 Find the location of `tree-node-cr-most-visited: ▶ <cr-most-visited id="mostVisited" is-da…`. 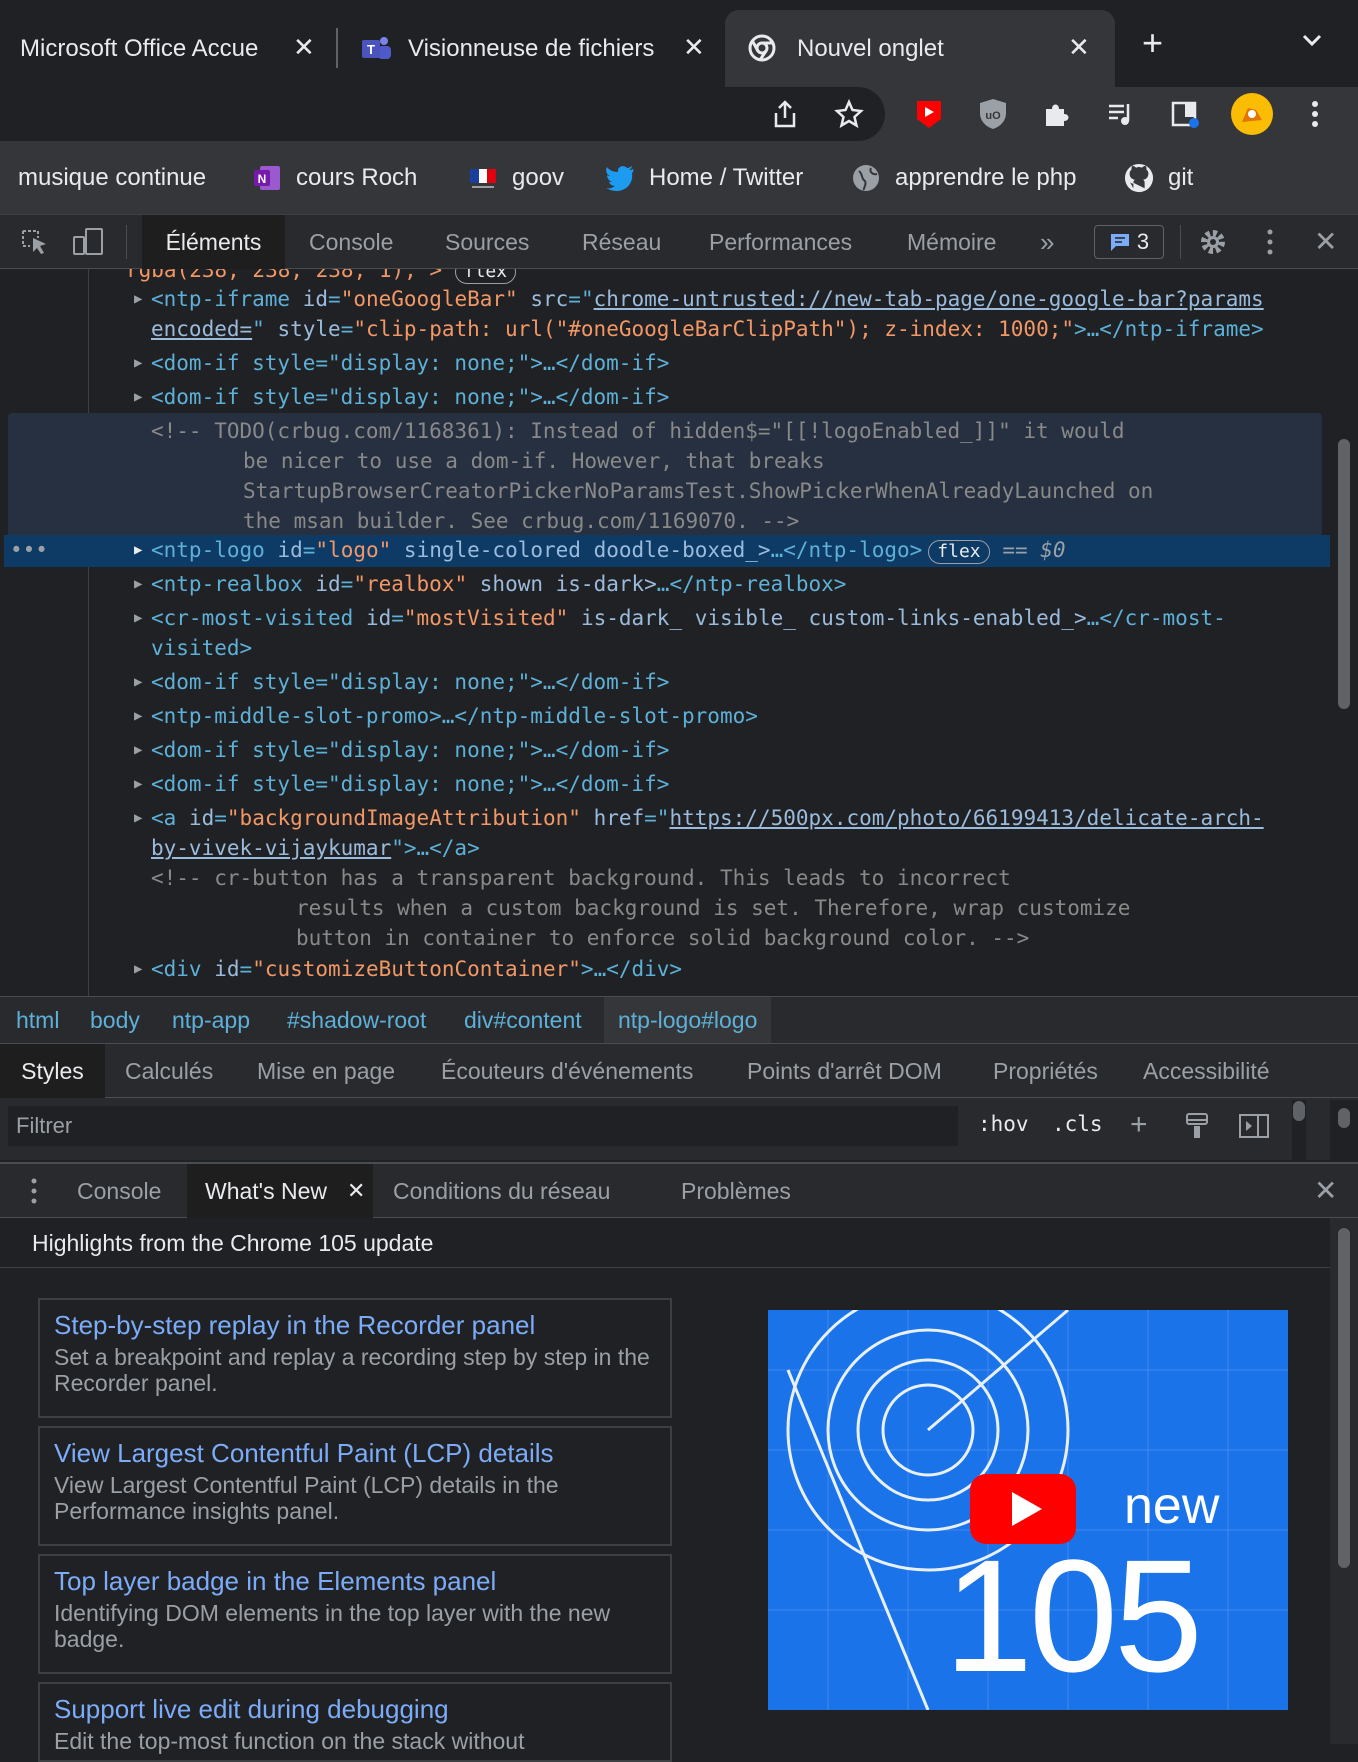

tree-node-cr-most-visited: ▶ <cr-most-visited id="mostVisited" is-da… is located at coordinates (746, 618).